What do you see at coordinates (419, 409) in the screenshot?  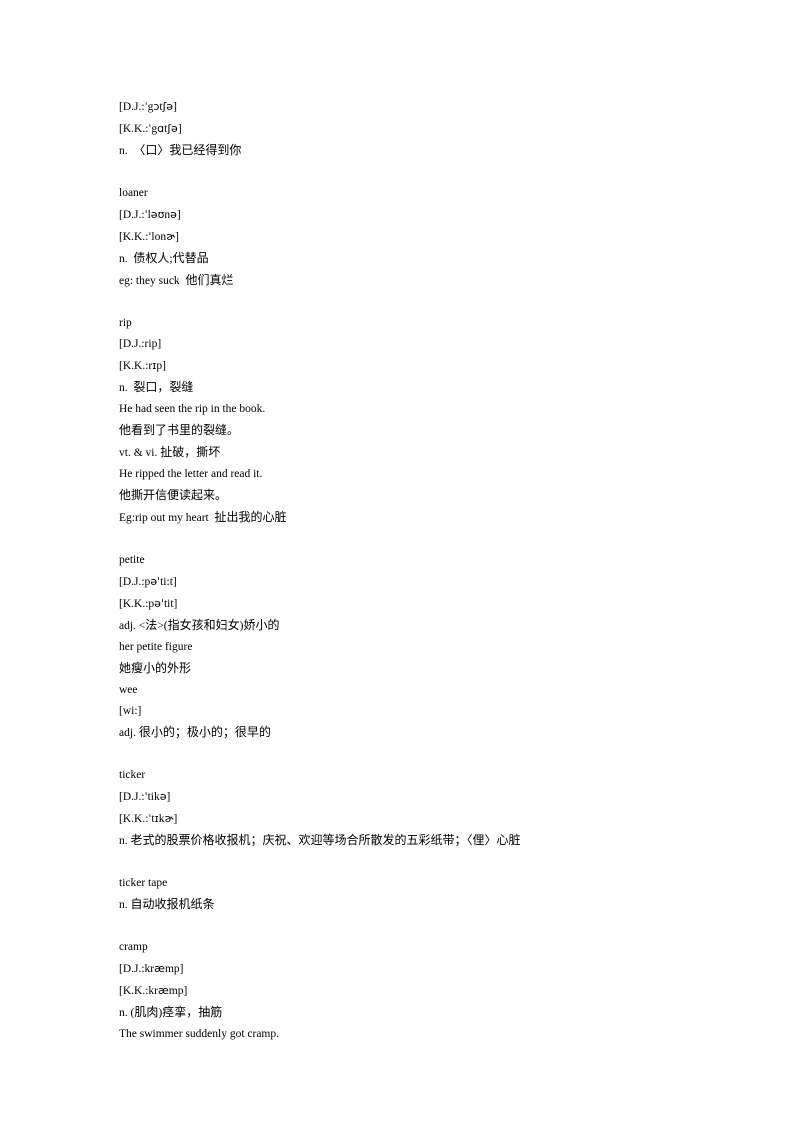 I see `entry-definition-line: He had seen the rip in the book.` at bounding box center [419, 409].